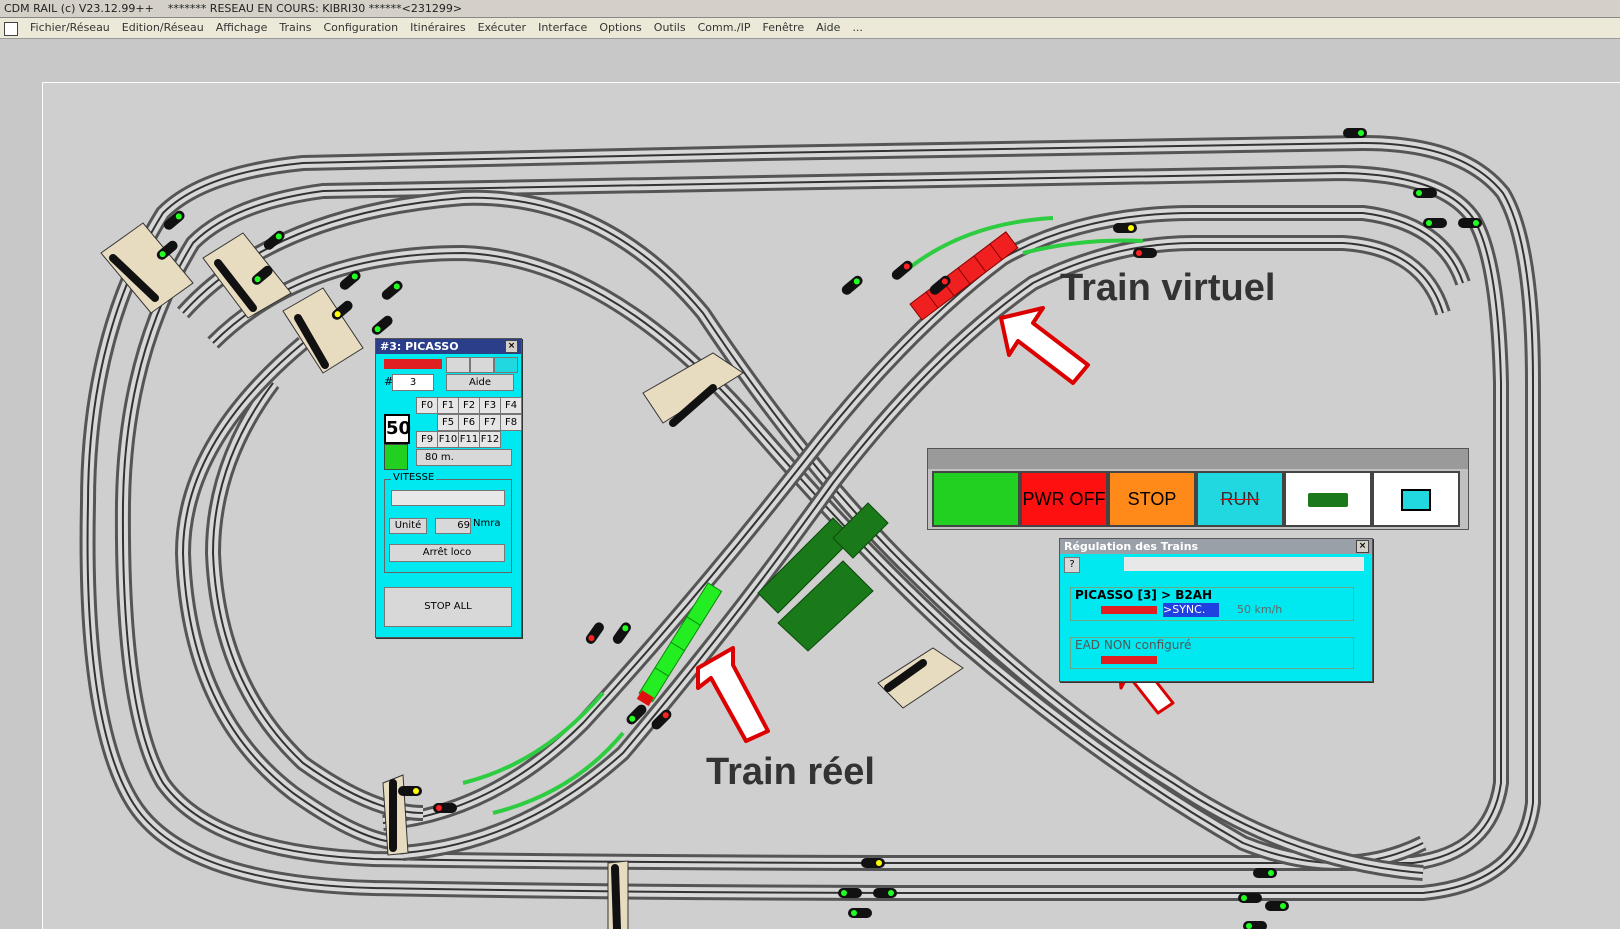  What do you see at coordinates (408, 526) in the screenshot?
I see `unit-button: Unité` at bounding box center [408, 526].